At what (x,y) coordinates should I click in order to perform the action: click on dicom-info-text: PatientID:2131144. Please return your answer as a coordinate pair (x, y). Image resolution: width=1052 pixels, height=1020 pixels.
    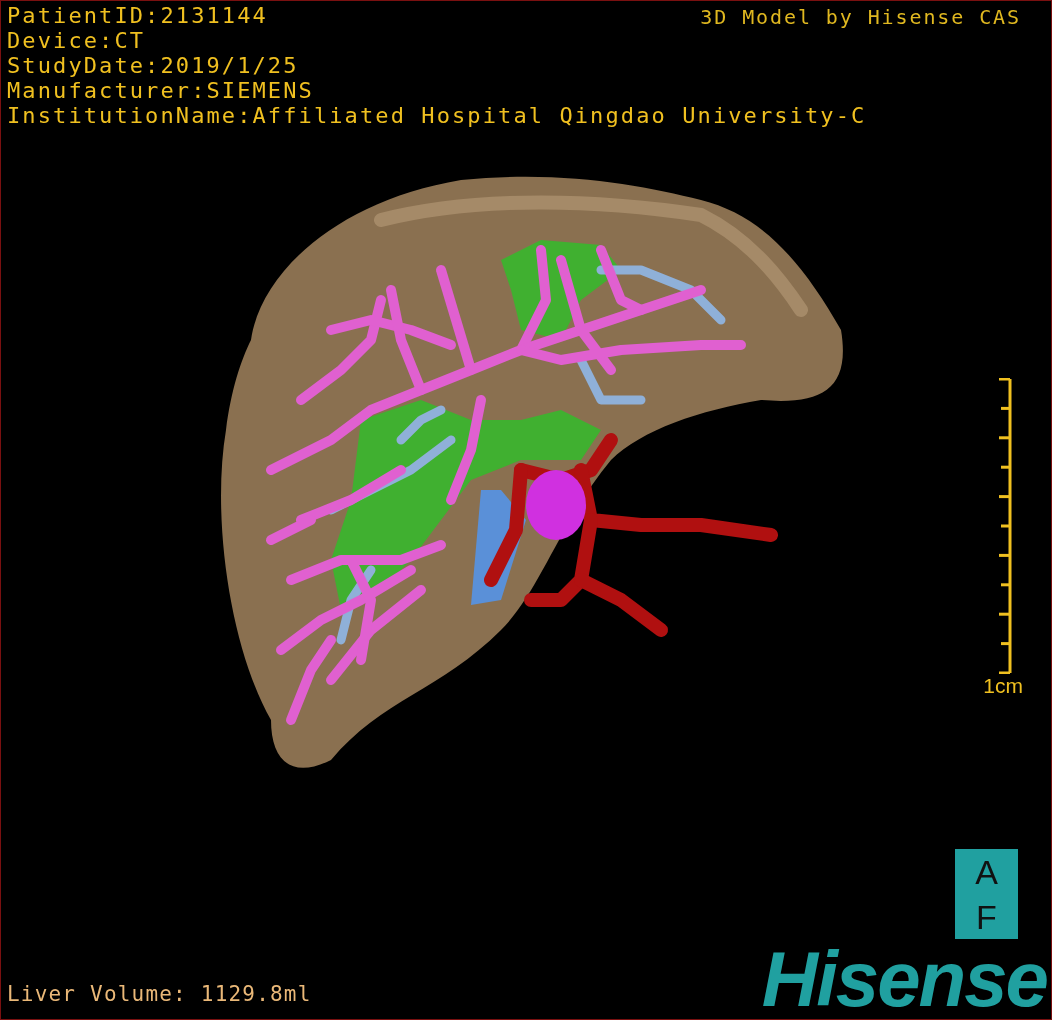
    Looking at the image, I should click on (137, 15).